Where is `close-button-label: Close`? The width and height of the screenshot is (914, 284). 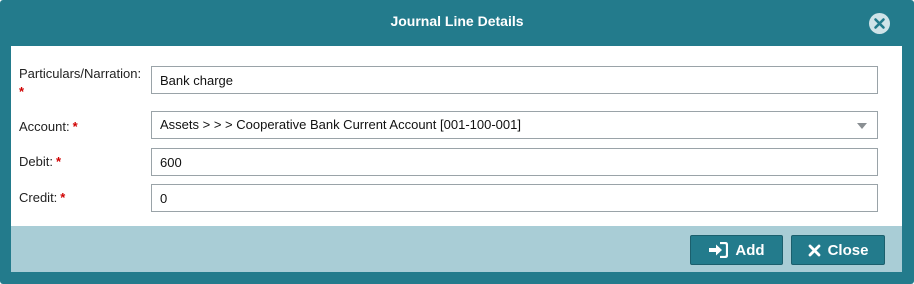
close-button-label: Close is located at coordinates (848, 250).